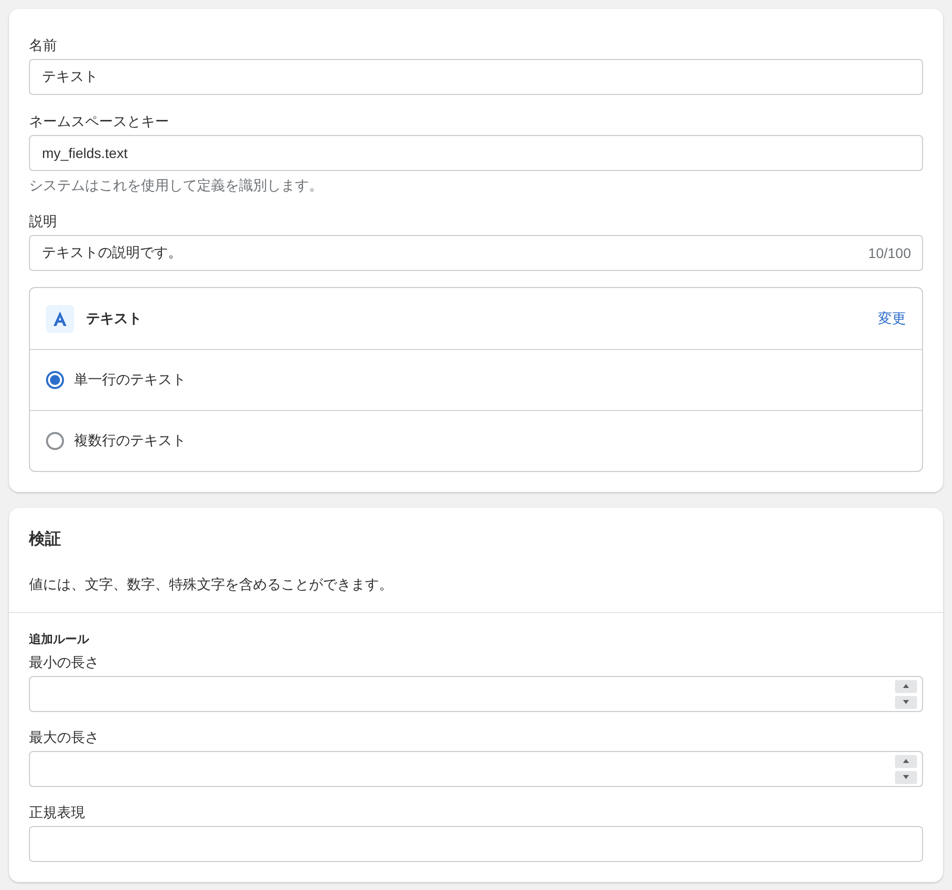  What do you see at coordinates (892, 319) in the screenshot?
I see `change-link: 変更` at bounding box center [892, 319].